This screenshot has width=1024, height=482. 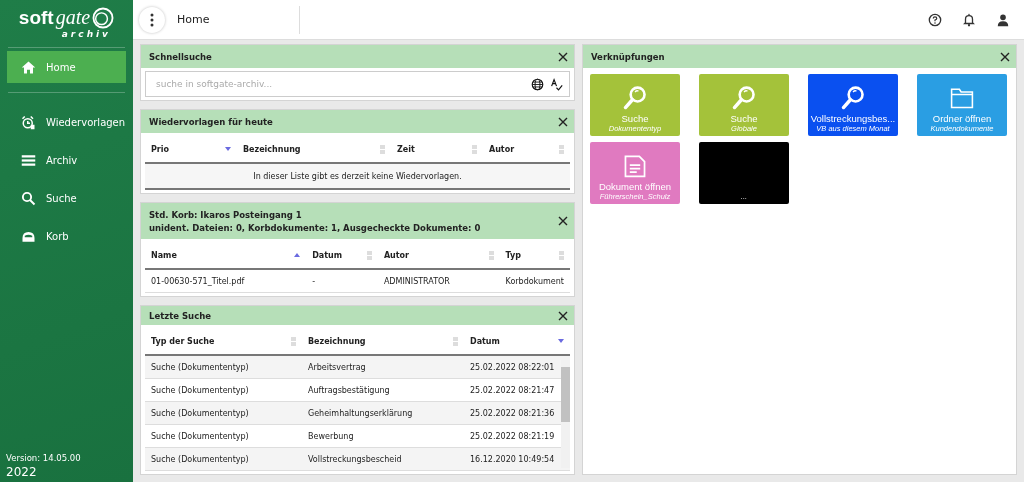 I want to click on more-icon, so click(x=152, y=19).